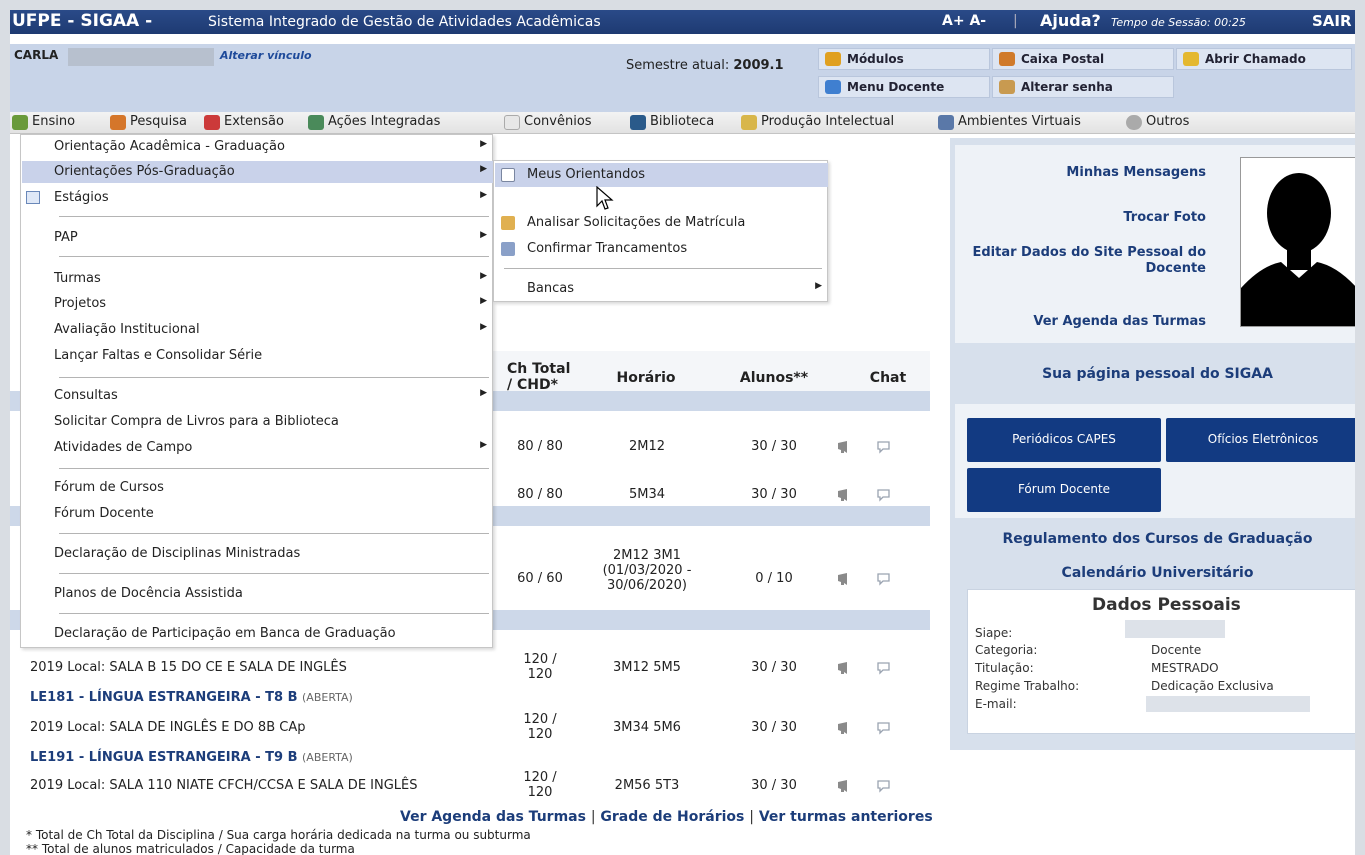 The width and height of the screenshot is (1365, 855). Describe the element at coordinates (257, 448) in the screenshot. I see `dropdown-item: Atividades de Campo ▶` at that location.